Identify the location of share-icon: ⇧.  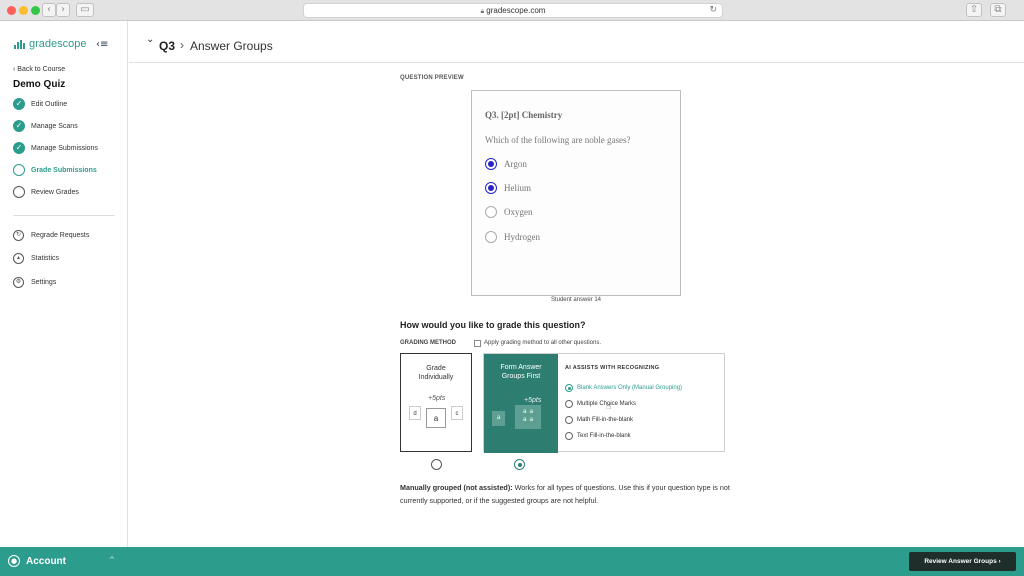
(974, 9).